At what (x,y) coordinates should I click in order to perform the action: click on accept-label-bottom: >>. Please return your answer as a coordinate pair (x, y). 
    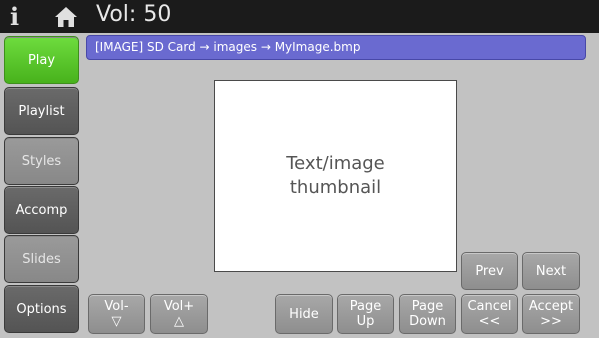
    Looking at the image, I should click on (551, 321).